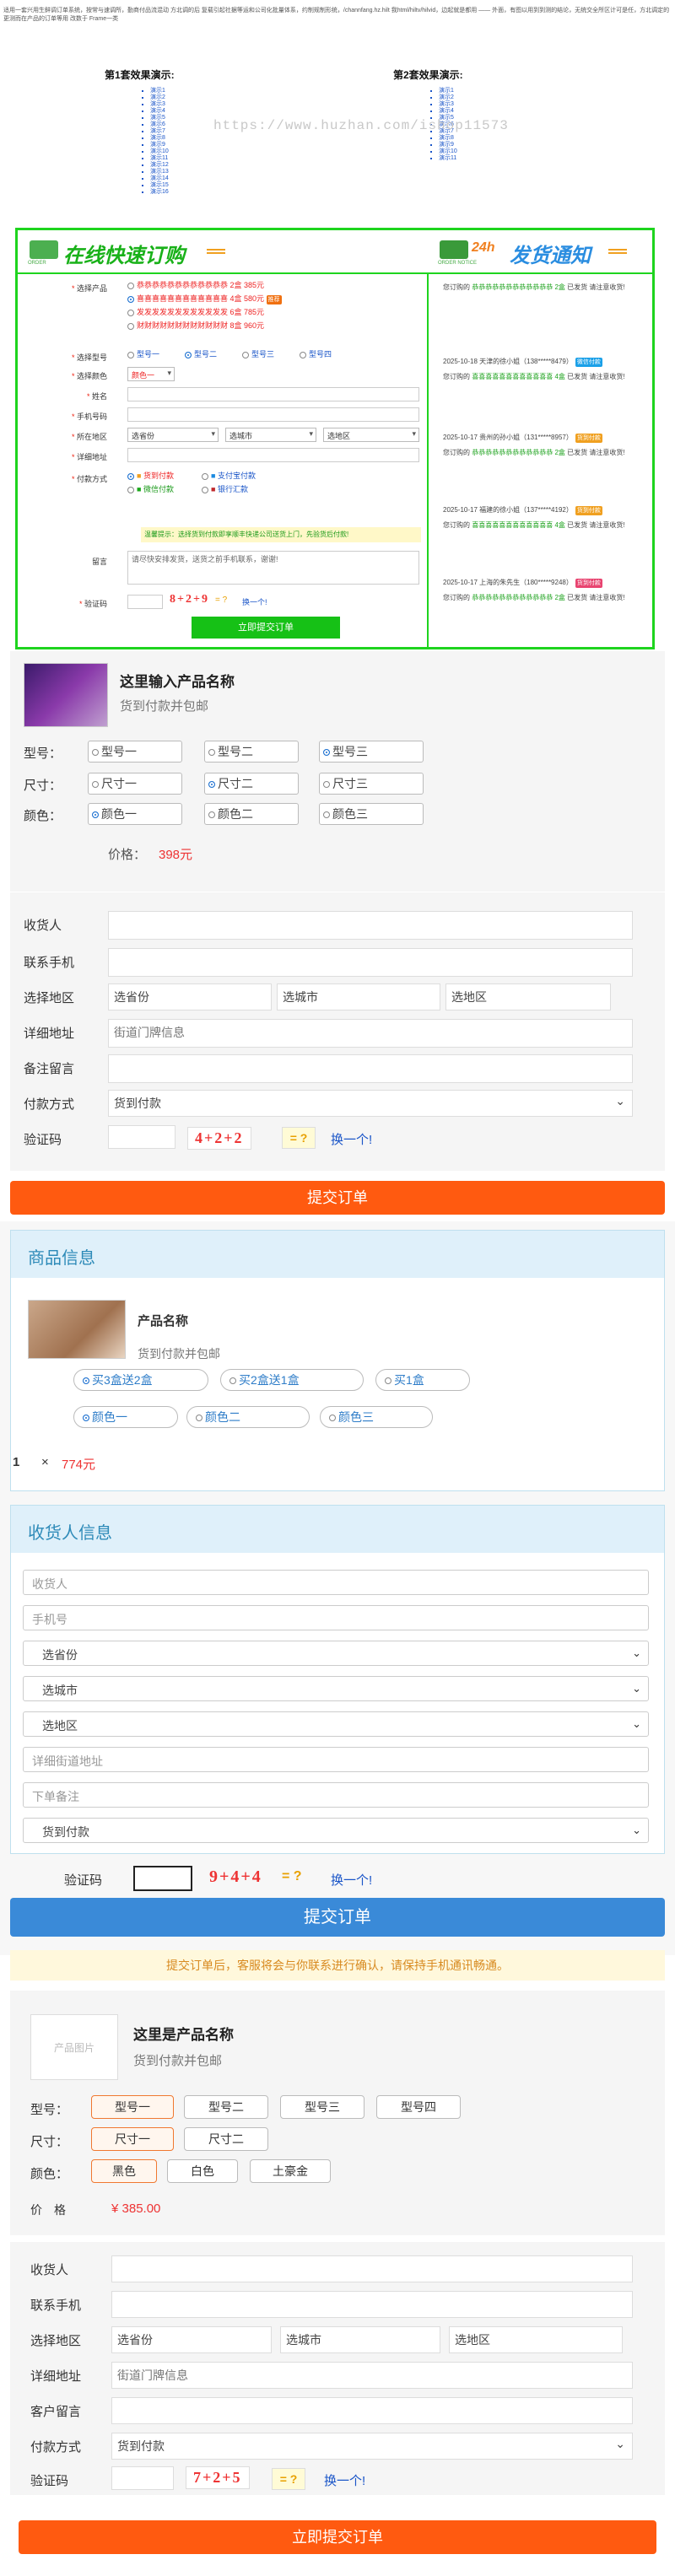 This screenshot has width=675, height=2576. Describe the element at coordinates (195, 312) in the screenshot. I see `product-option-3: 发发发发发发发发发发发发 6盒 785元` at that location.